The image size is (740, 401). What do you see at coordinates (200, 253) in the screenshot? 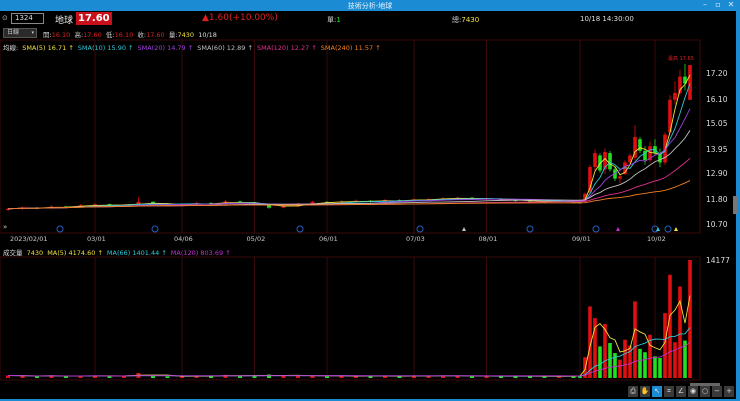
I see `volume-ma-legend-item-2: MA(120) 803.69 ↑` at bounding box center [200, 253].